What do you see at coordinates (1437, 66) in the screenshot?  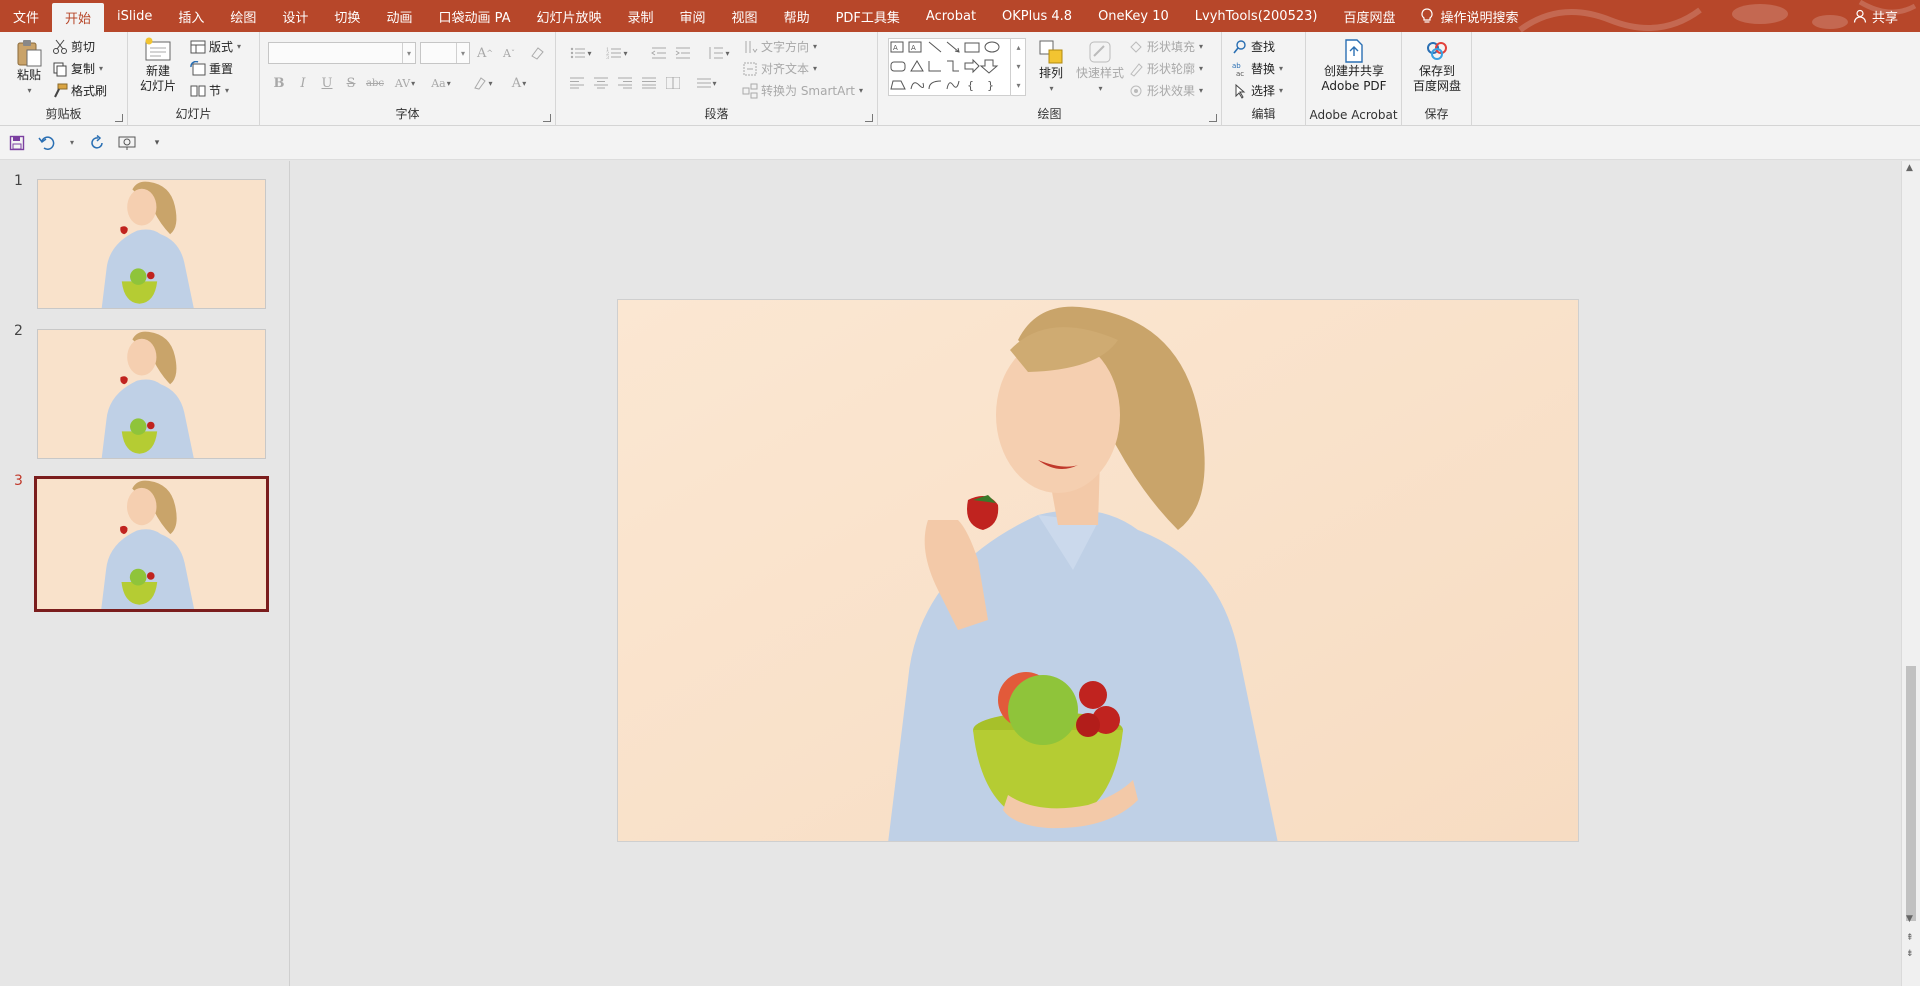 I see `save-to-baidu-button: 保存到 百度网盘` at bounding box center [1437, 66].